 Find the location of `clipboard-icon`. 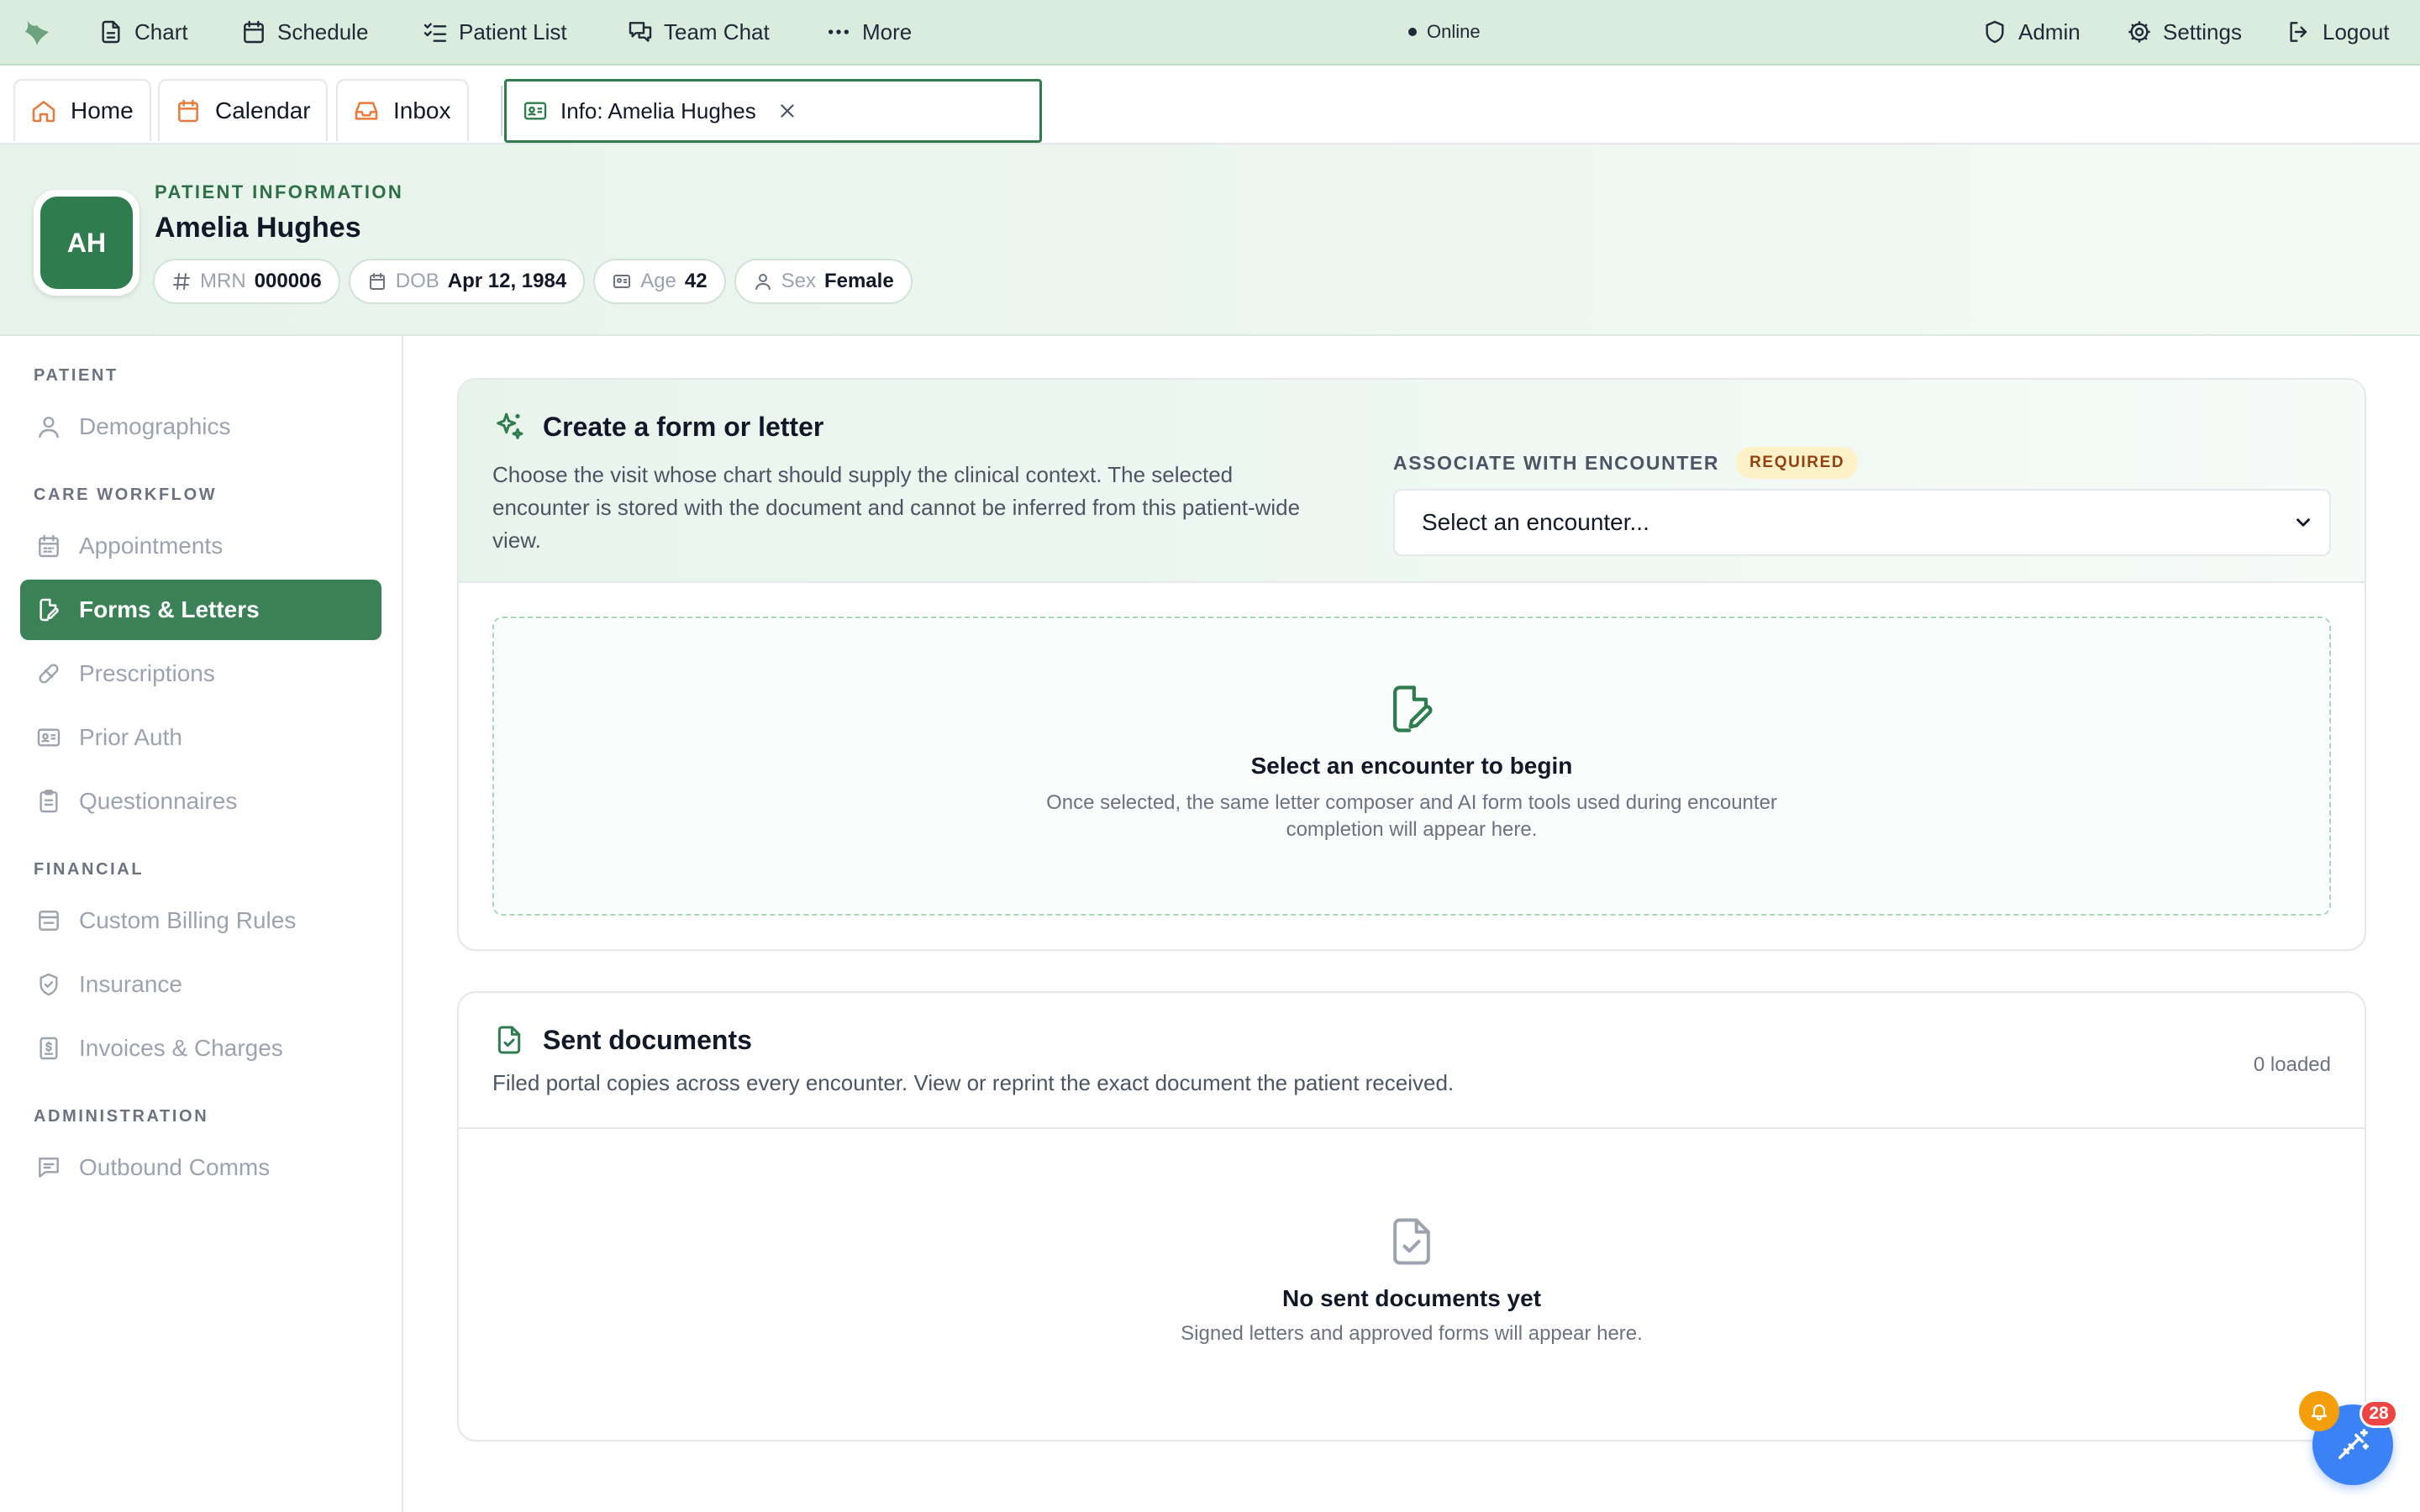

clipboard-icon is located at coordinates (49, 801).